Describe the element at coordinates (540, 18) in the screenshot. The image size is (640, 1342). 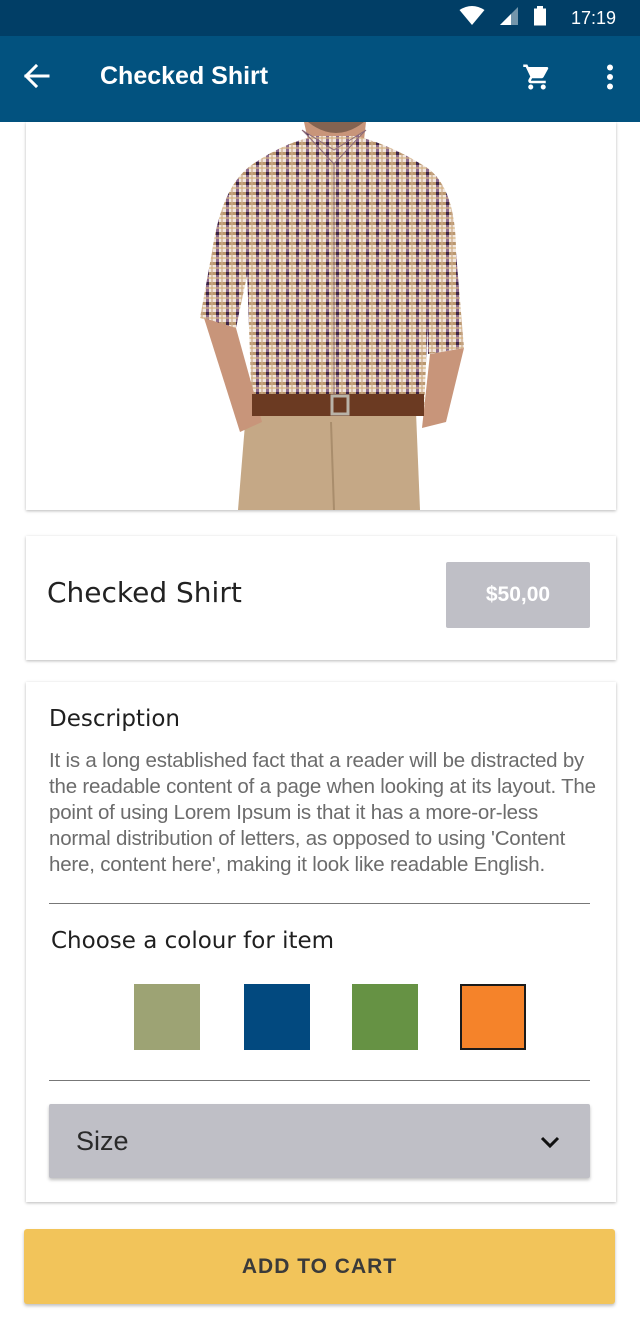
I see `battery-icon` at that location.